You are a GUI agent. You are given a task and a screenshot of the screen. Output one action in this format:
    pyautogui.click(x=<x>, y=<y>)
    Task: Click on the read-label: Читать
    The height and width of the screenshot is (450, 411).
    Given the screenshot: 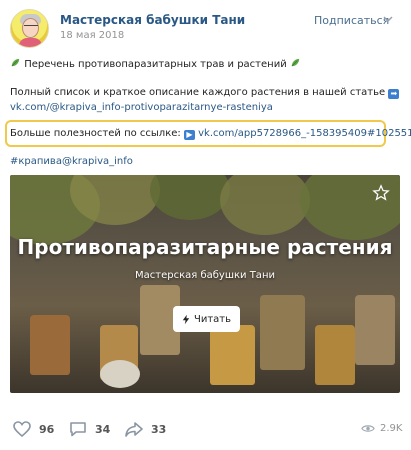 What is the action you would take?
    pyautogui.click(x=212, y=319)
    